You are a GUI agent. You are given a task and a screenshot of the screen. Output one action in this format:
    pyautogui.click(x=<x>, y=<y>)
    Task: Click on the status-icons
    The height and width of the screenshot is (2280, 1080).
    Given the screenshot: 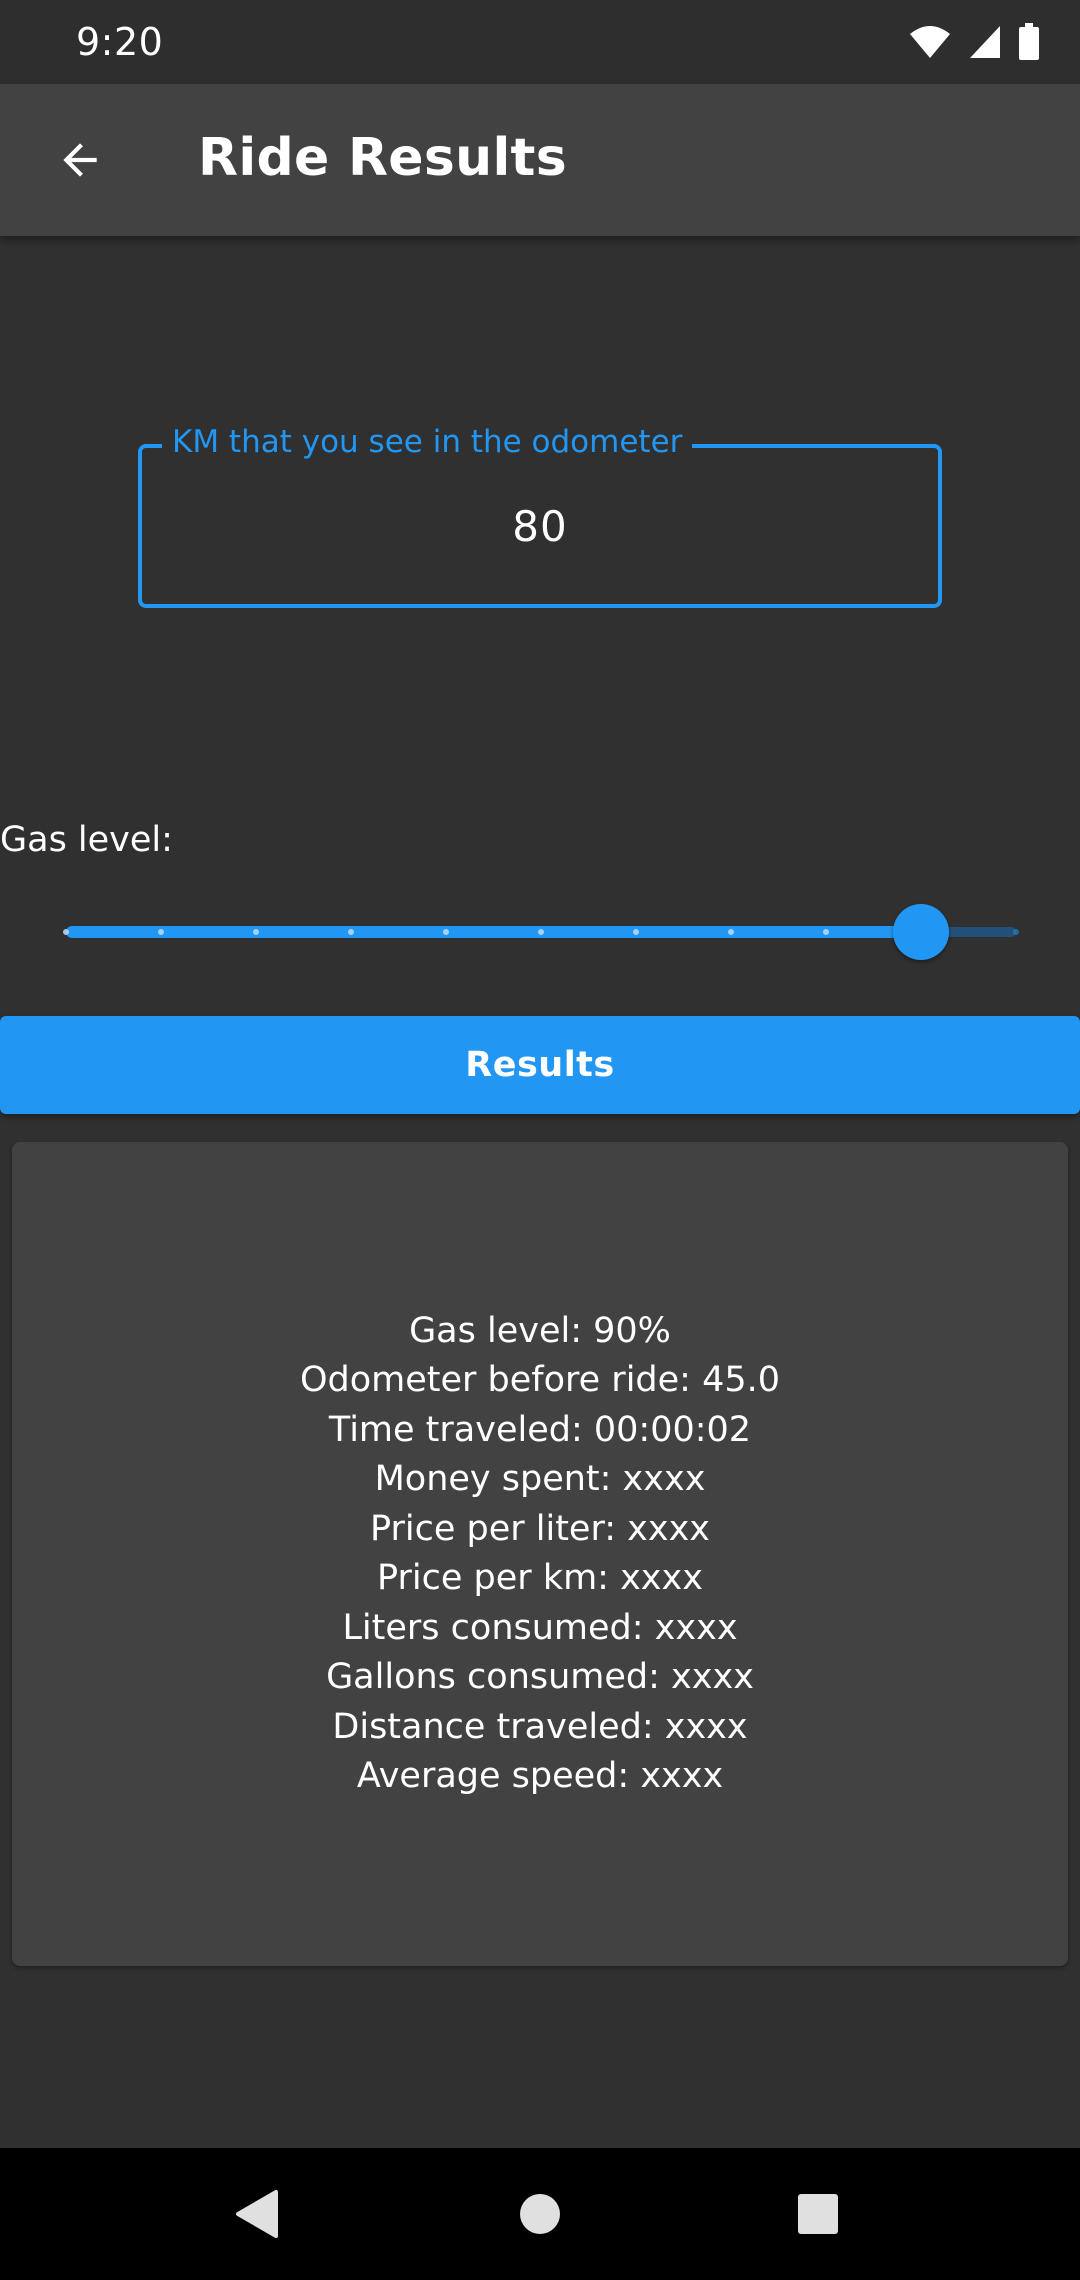 What is the action you would take?
    pyautogui.click(x=974, y=42)
    